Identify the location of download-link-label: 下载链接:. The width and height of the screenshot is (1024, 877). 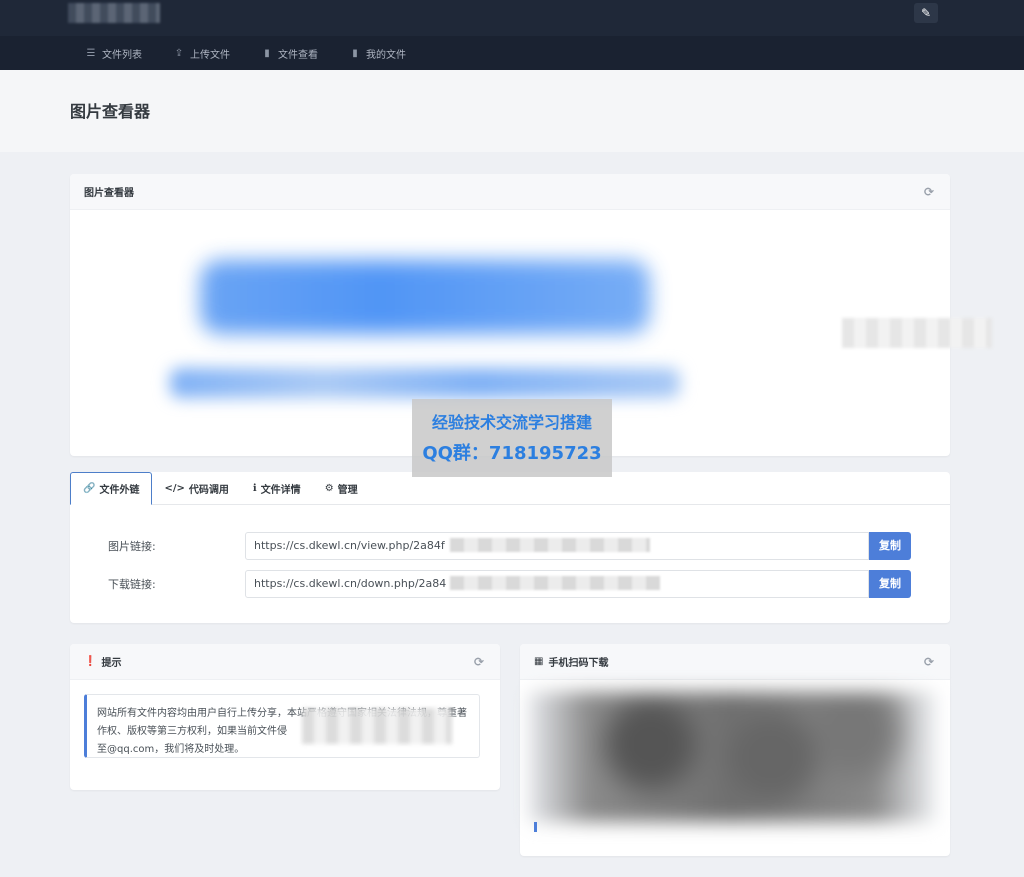
(132, 584).